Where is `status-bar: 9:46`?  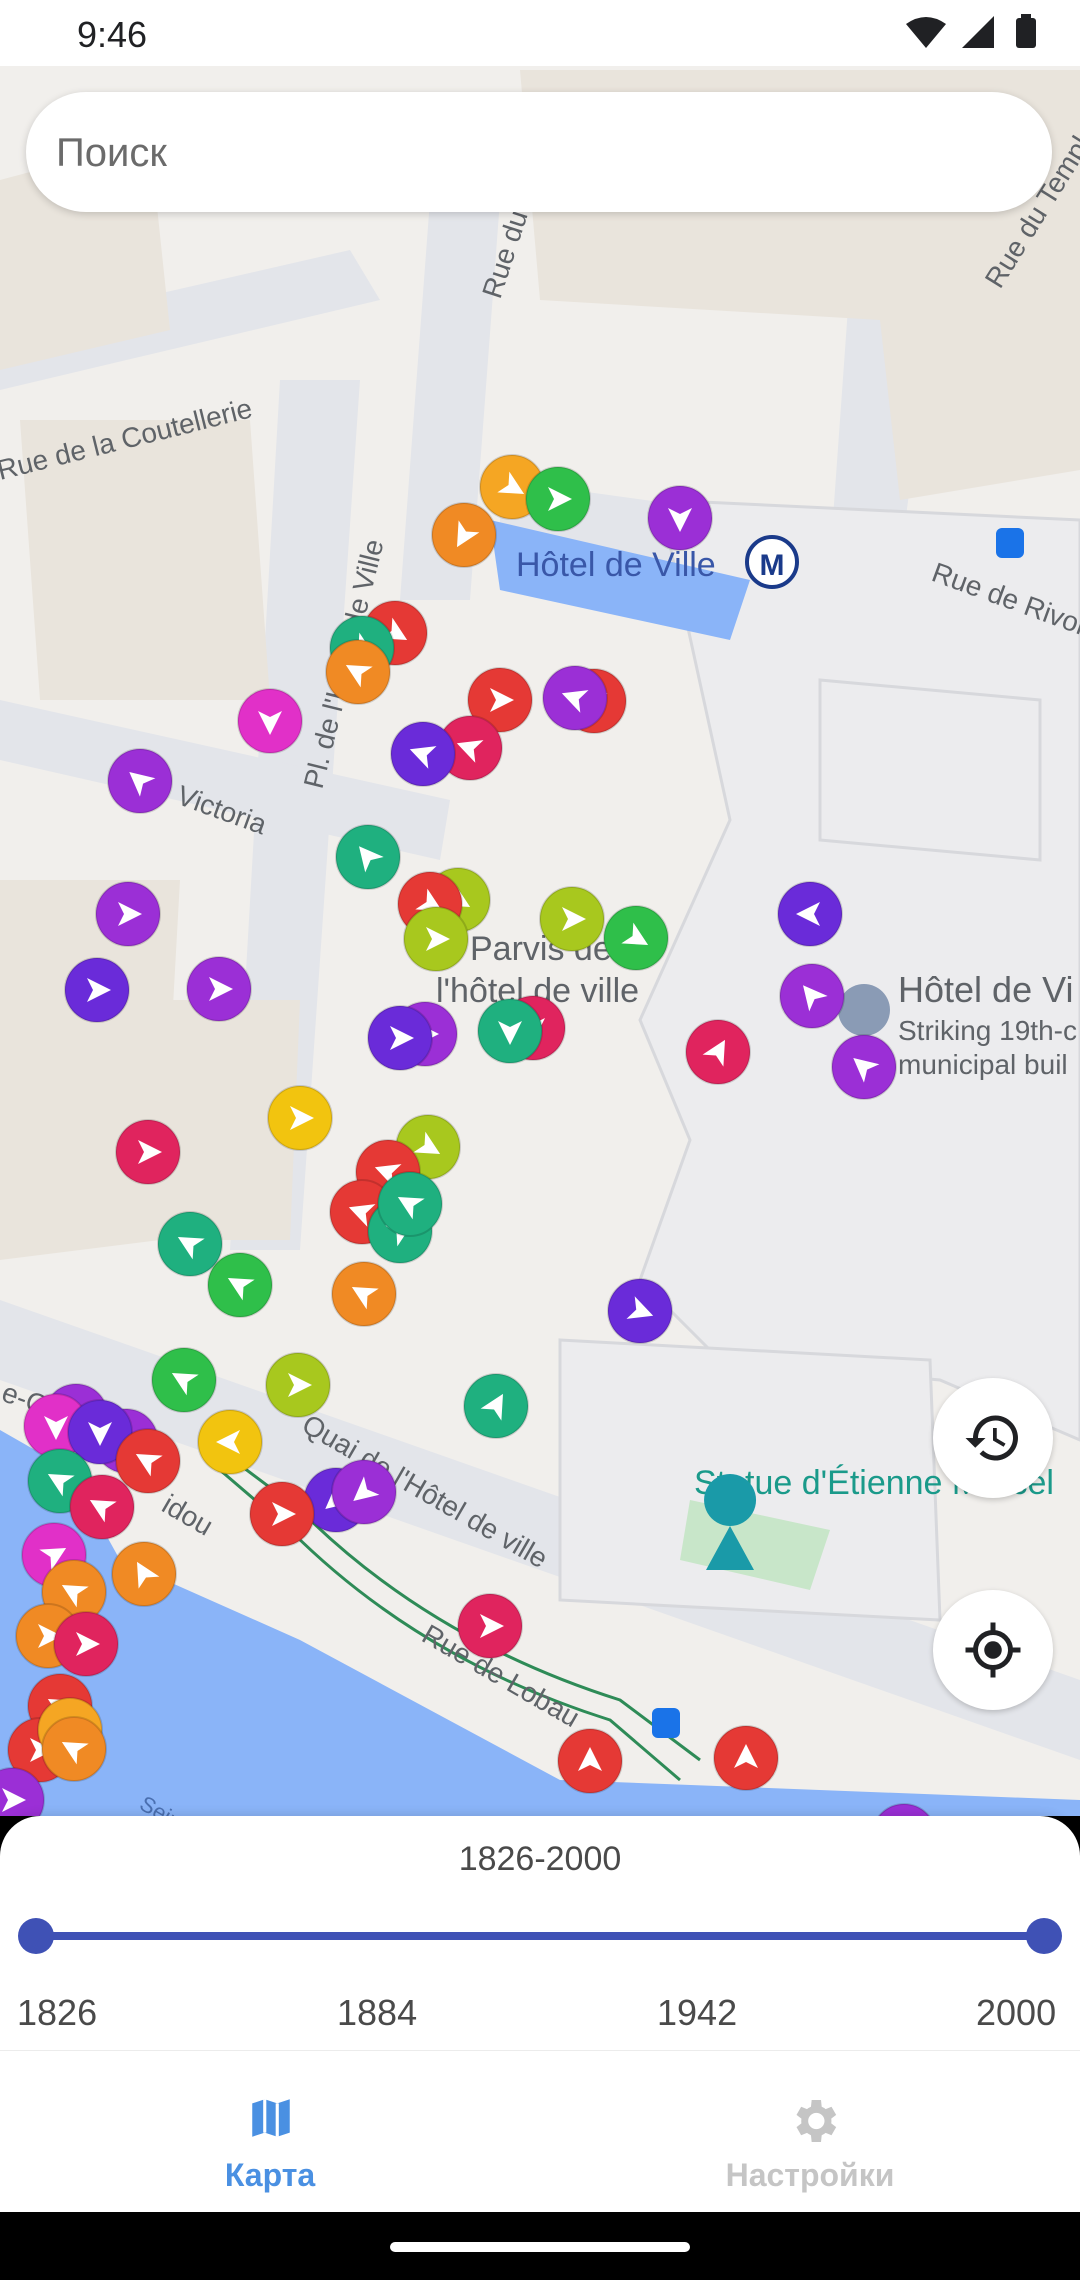 status-bar: 9:46 is located at coordinates (540, 33).